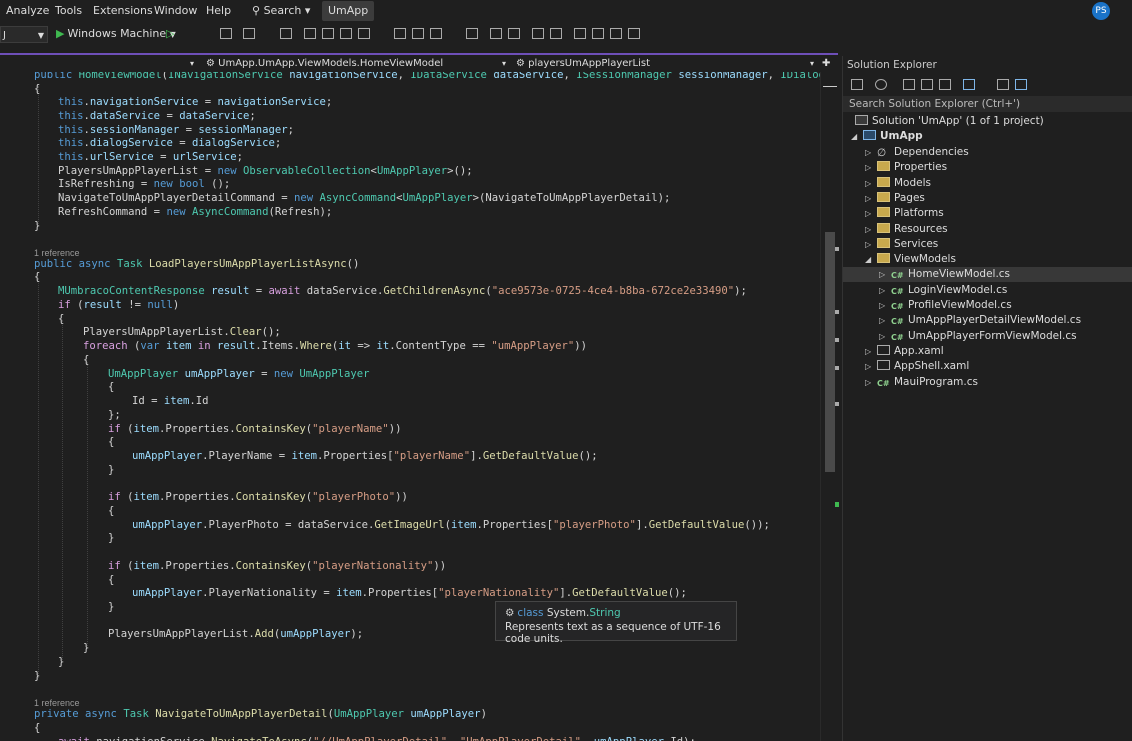 Image resolution: width=1132 pixels, height=741 pixels. What do you see at coordinates (906, 167) in the screenshot?
I see `tree-item-properties: ▷ Properties` at bounding box center [906, 167].